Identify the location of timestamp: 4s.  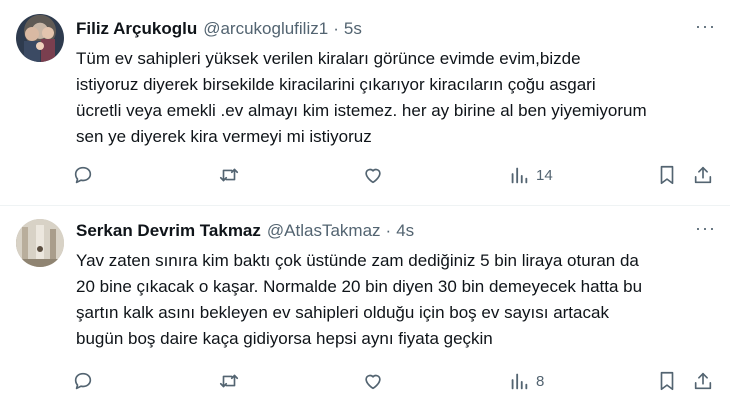
(405, 231).